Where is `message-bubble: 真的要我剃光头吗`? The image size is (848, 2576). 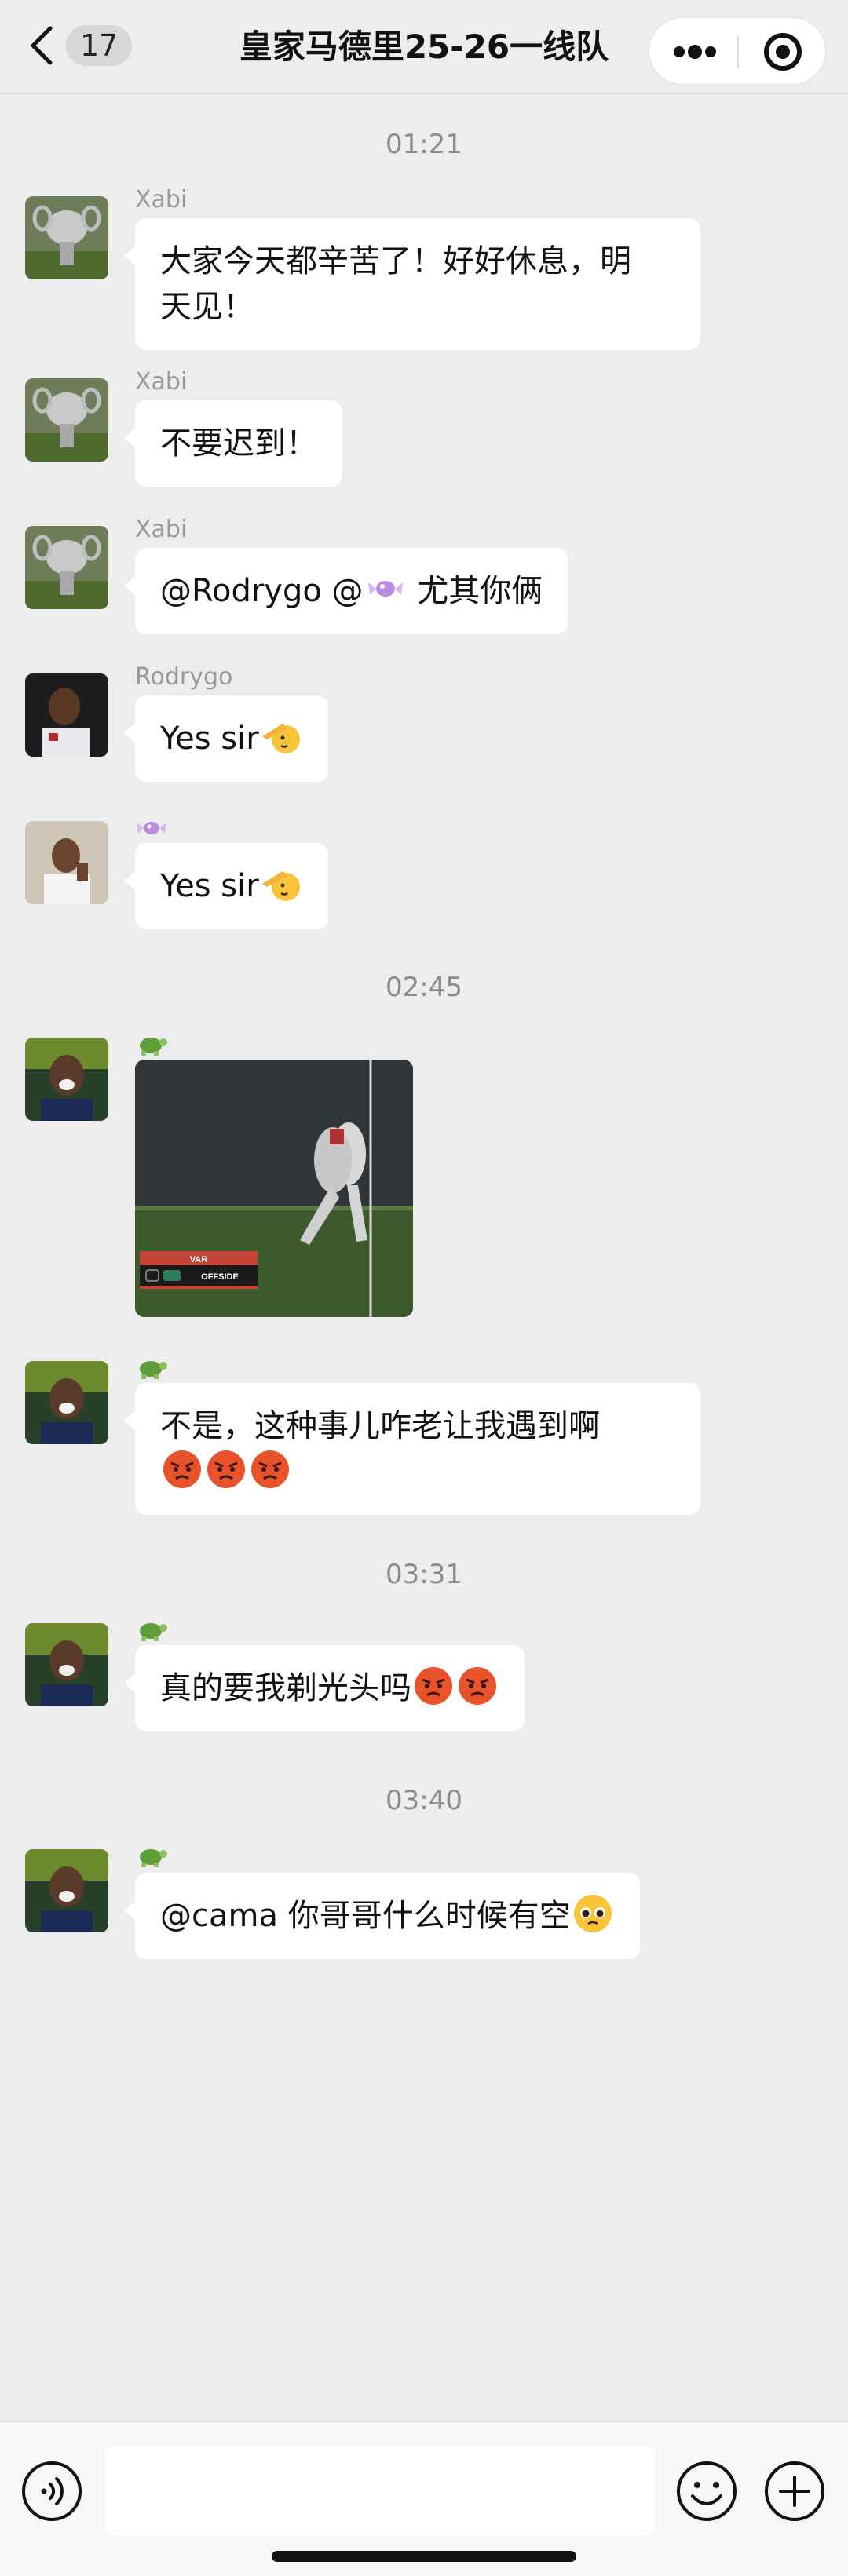 message-bubble: 真的要我剃光头吗 is located at coordinates (324, 1688).